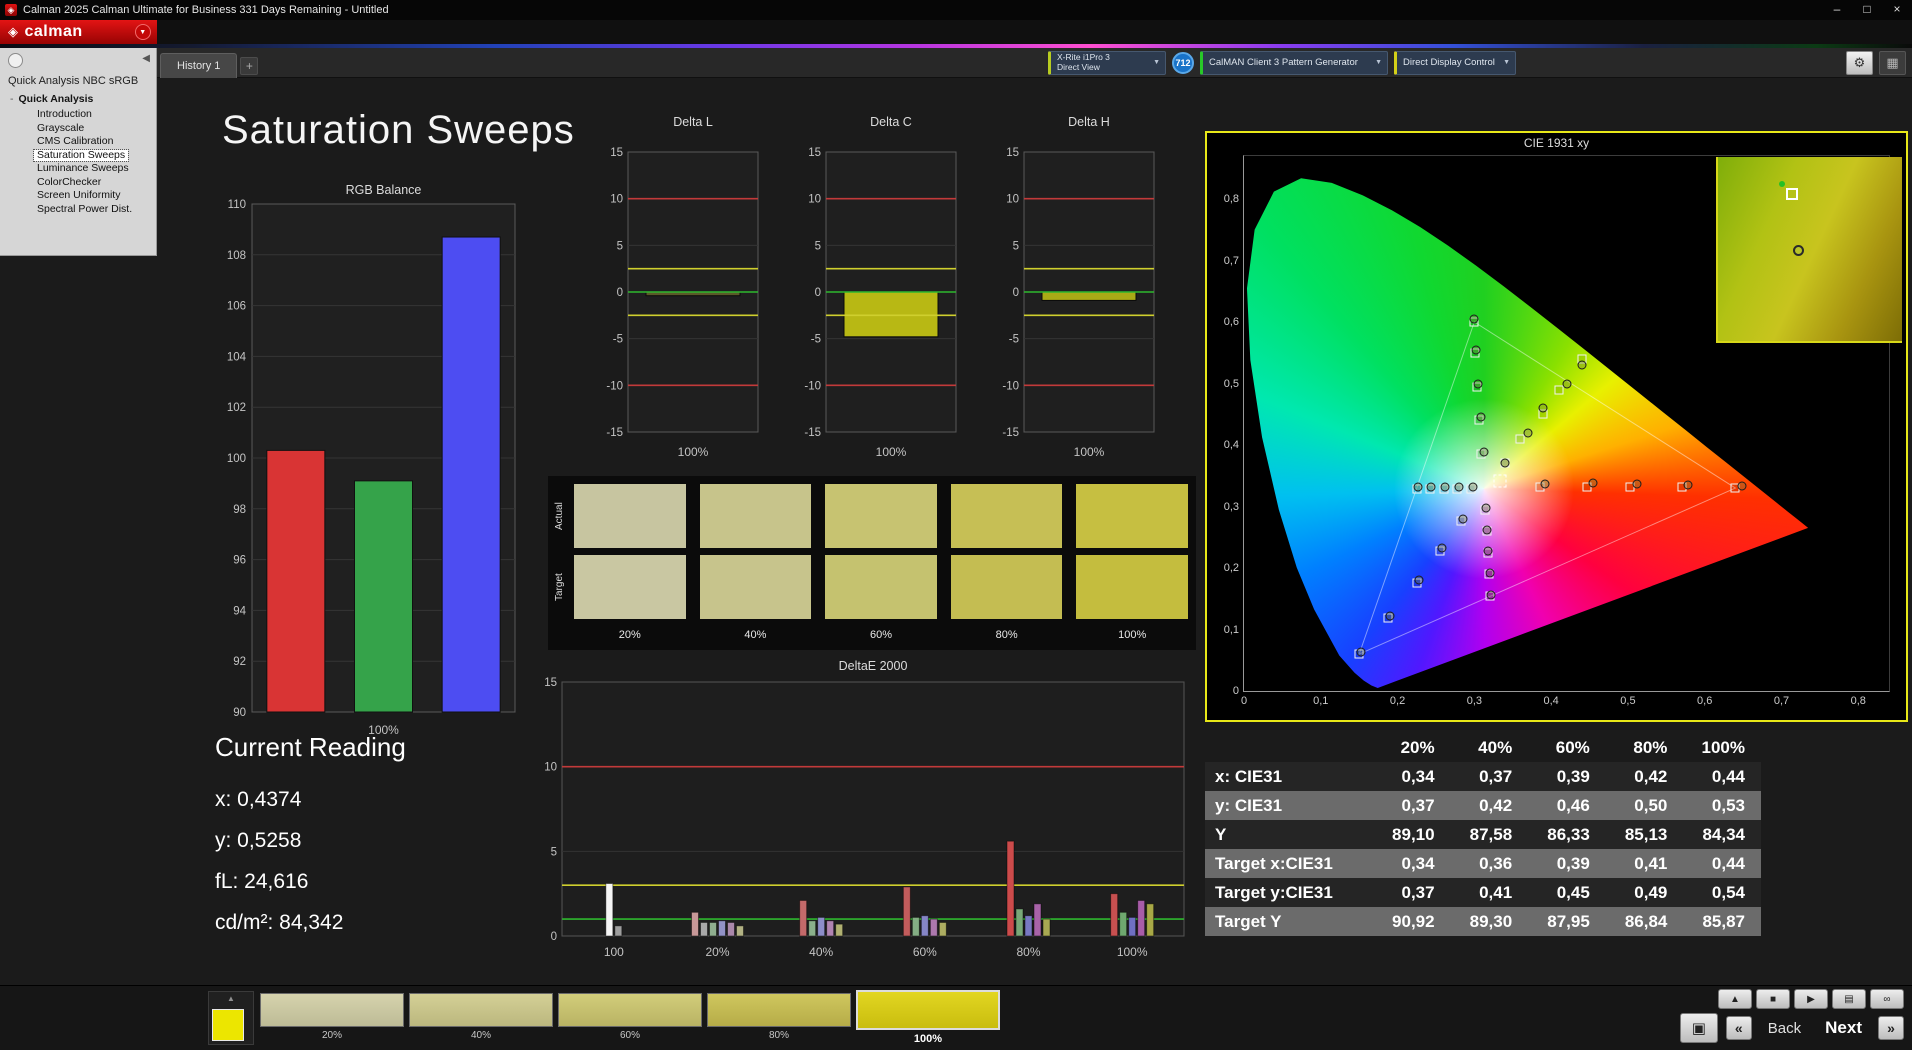  What do you see at coordinates (1321, 701) in the screenshot?
I see `cie-x-tick: 0,1` at bounding box center [1321, 701].